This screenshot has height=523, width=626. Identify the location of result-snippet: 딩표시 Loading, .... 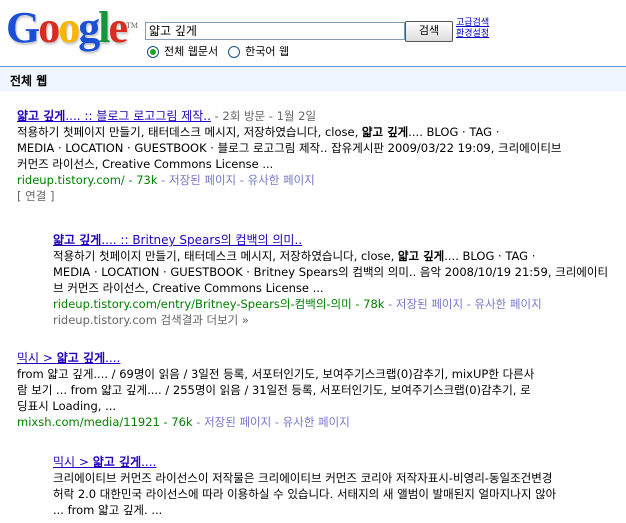
(67, 406).